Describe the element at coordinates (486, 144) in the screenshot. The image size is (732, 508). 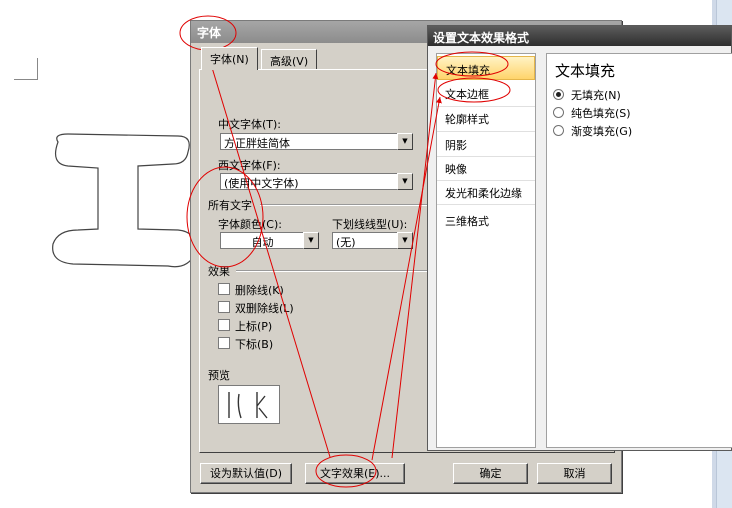
I see `nav-item-shadow: 阴影` at that location.